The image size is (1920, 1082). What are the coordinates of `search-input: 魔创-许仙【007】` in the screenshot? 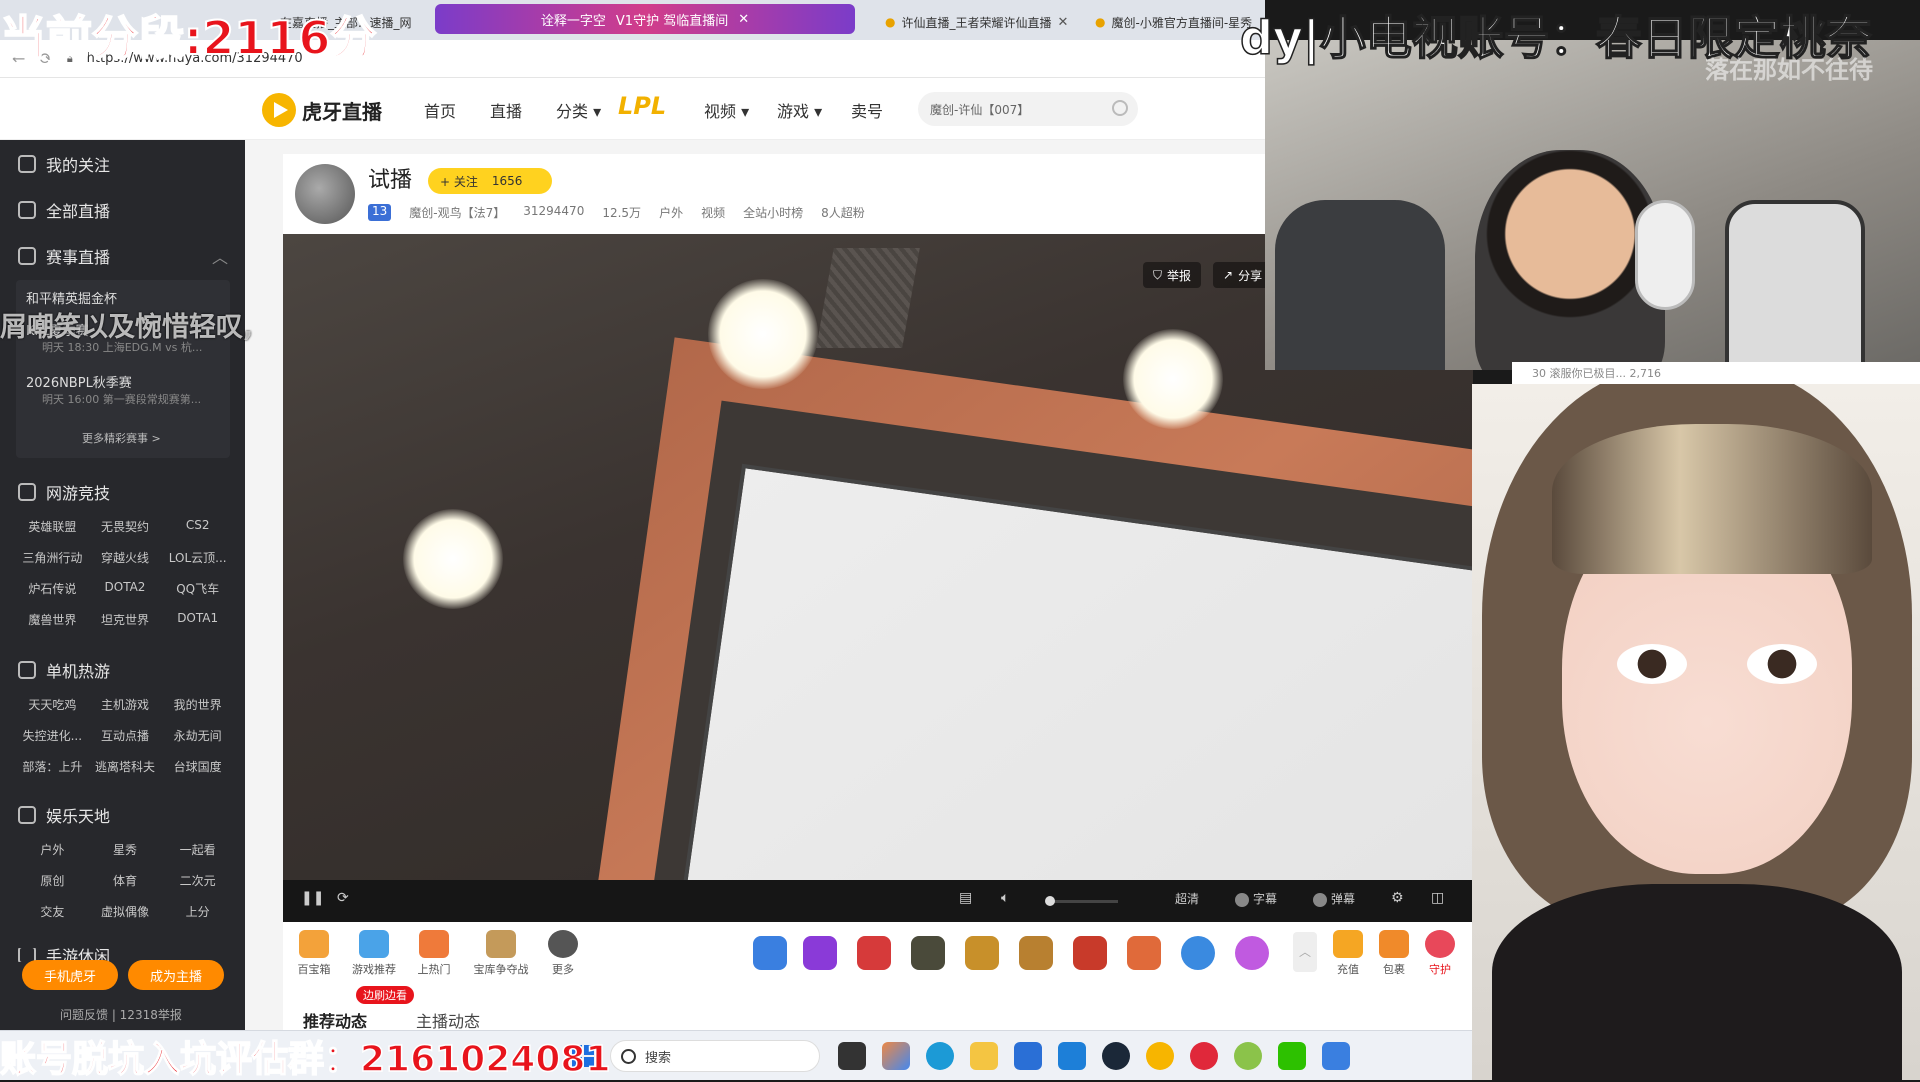 It's located at (1028, 109).